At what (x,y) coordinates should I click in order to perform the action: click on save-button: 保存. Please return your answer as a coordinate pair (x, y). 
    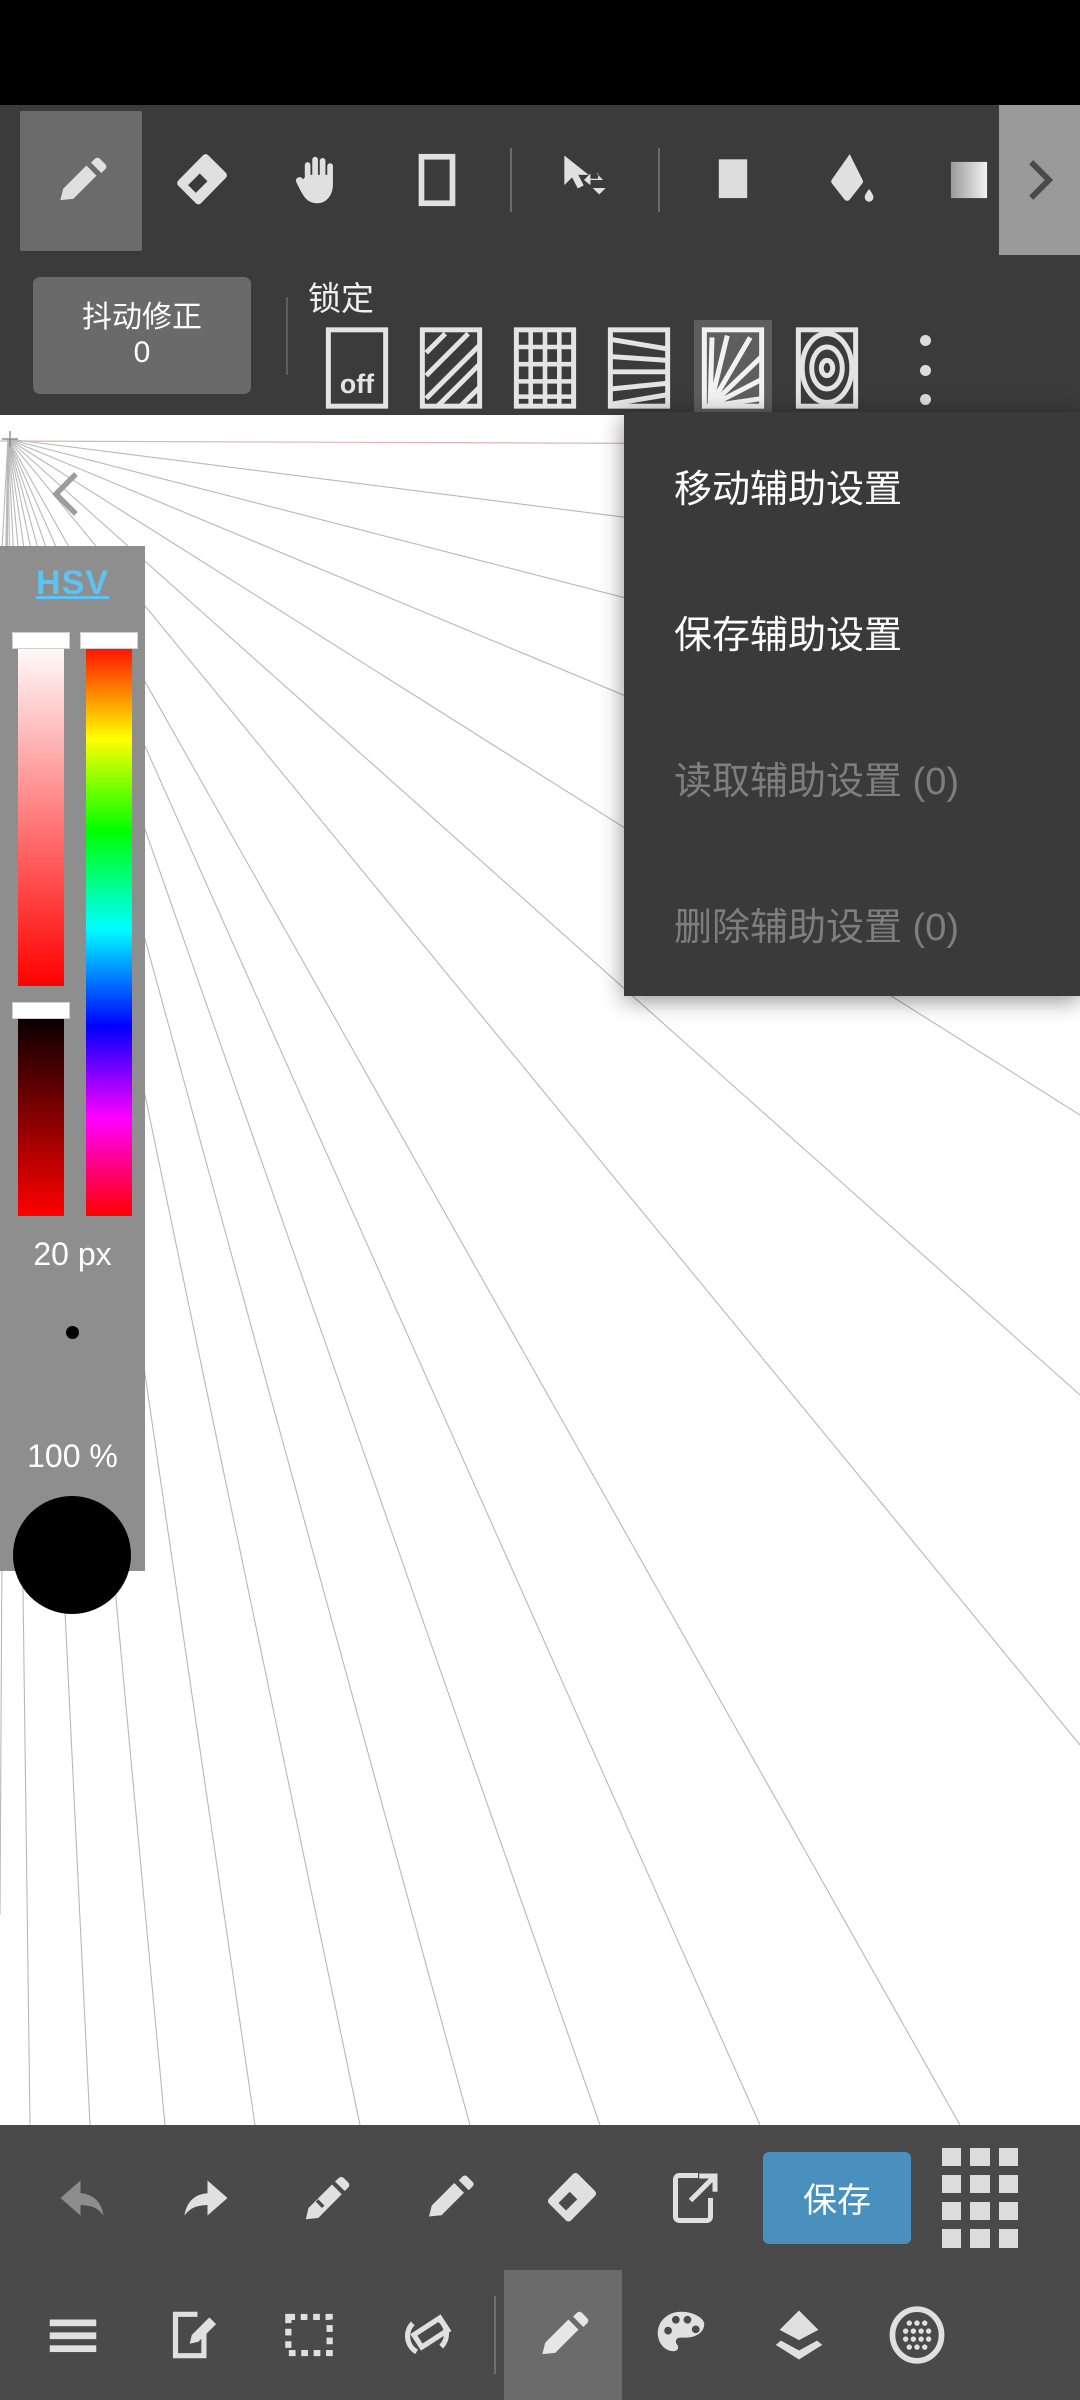
    Looking at the image, I should click on (834, 2197).